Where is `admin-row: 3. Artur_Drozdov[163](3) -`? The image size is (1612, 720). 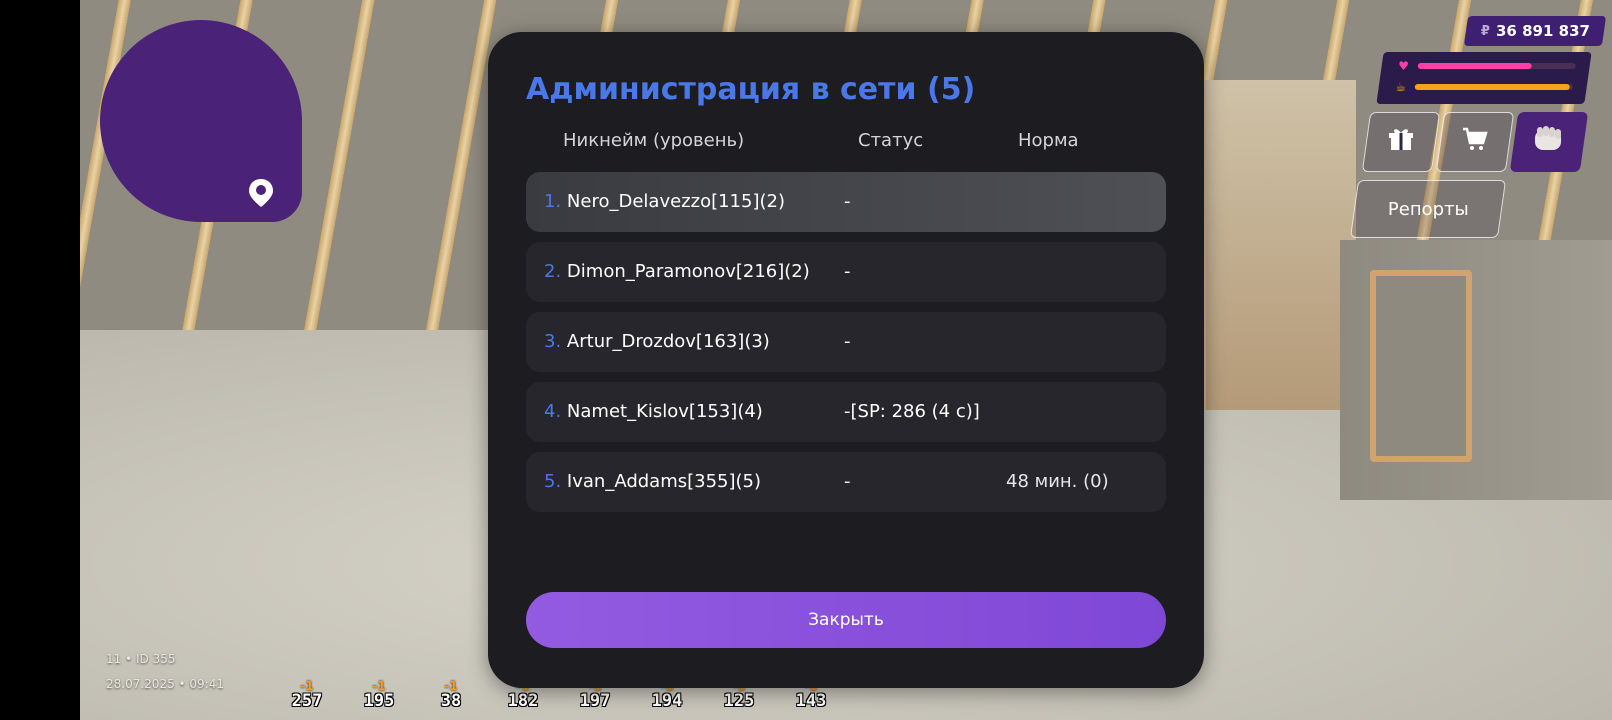 admin-row: 3. Artur_Drozdov[163](3) - is located at coordinates (846, 342).